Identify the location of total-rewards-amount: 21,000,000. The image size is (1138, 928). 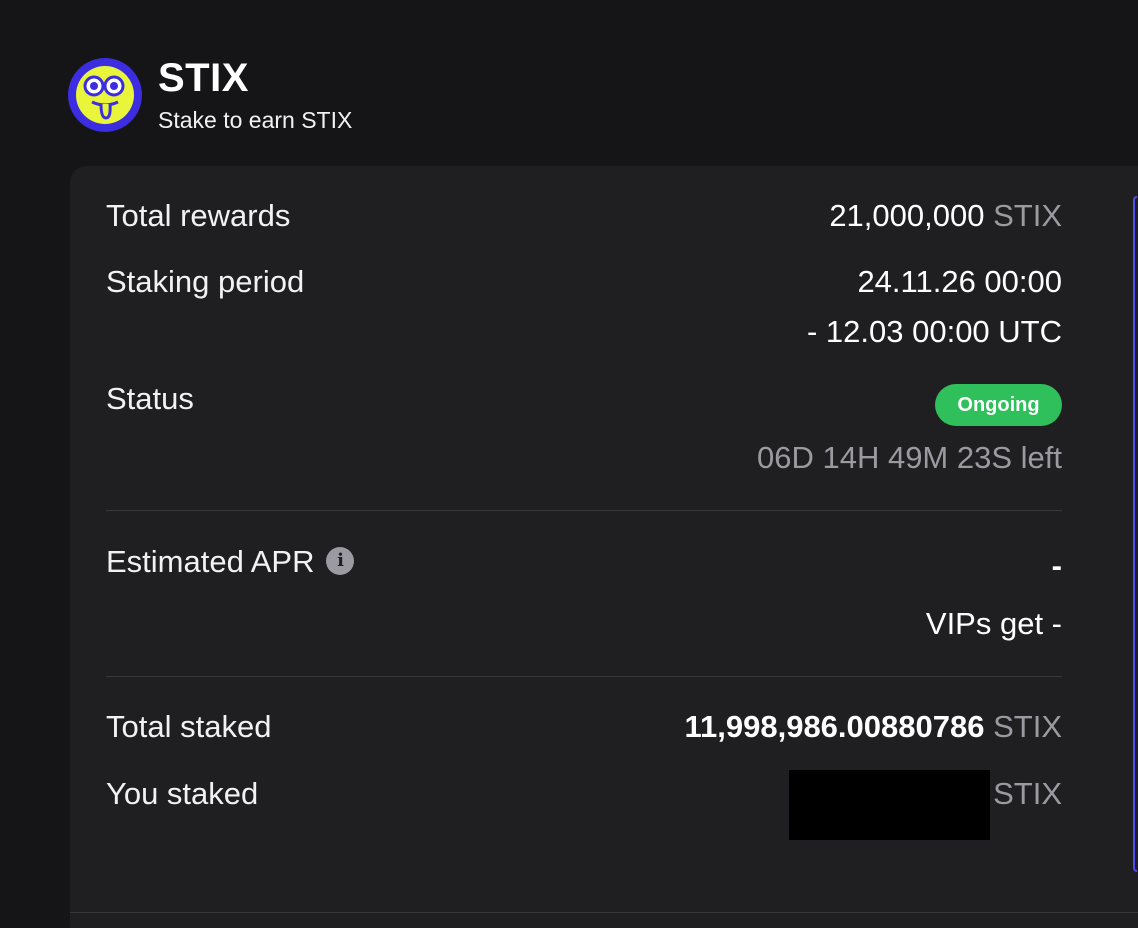
(907, 215).